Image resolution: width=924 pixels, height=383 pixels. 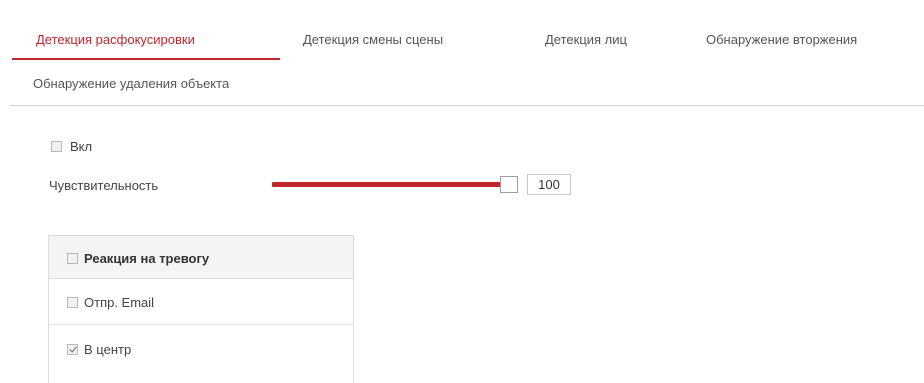 What do you see at coordinates (72, 350) in the screenshot?
I see `to-center-checkbox` at bounding box center [72, 350].